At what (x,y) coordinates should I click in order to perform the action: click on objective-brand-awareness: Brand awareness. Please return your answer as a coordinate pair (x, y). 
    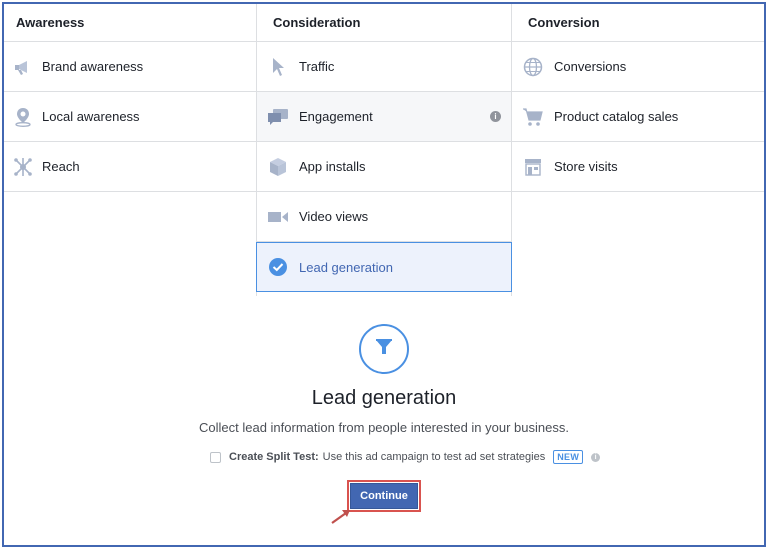
    Looking at the image, I should click on (130, 67).